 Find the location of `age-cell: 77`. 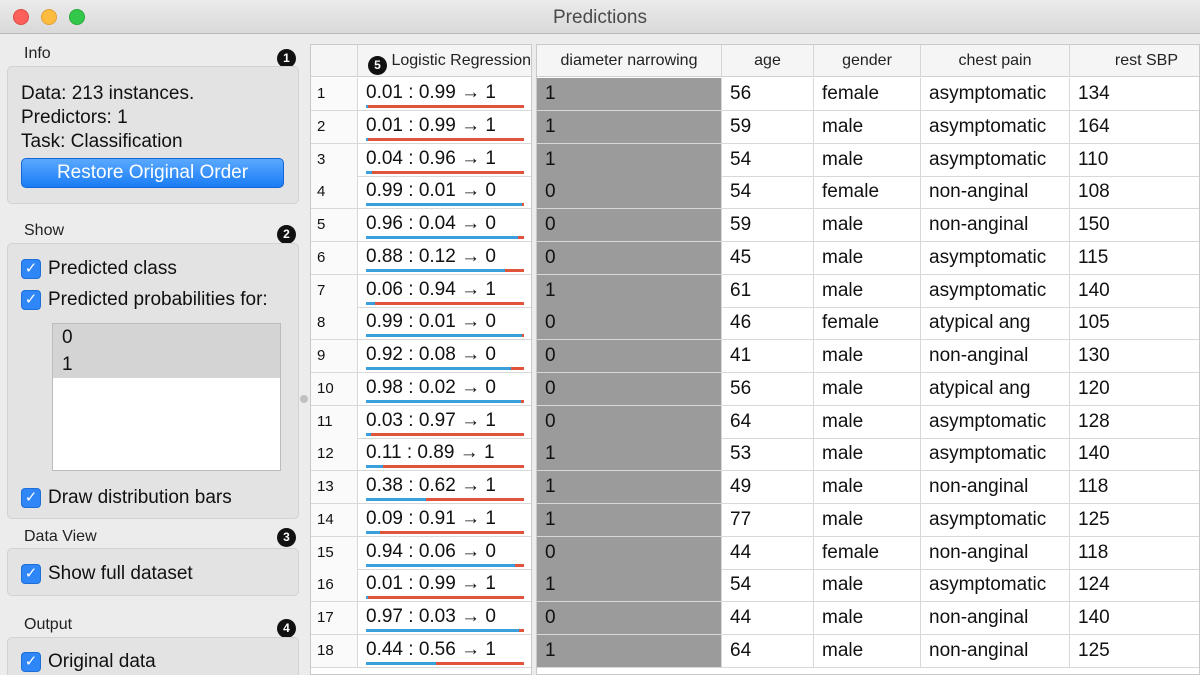

age-cell: 77 is located at coordinates (768, 519).